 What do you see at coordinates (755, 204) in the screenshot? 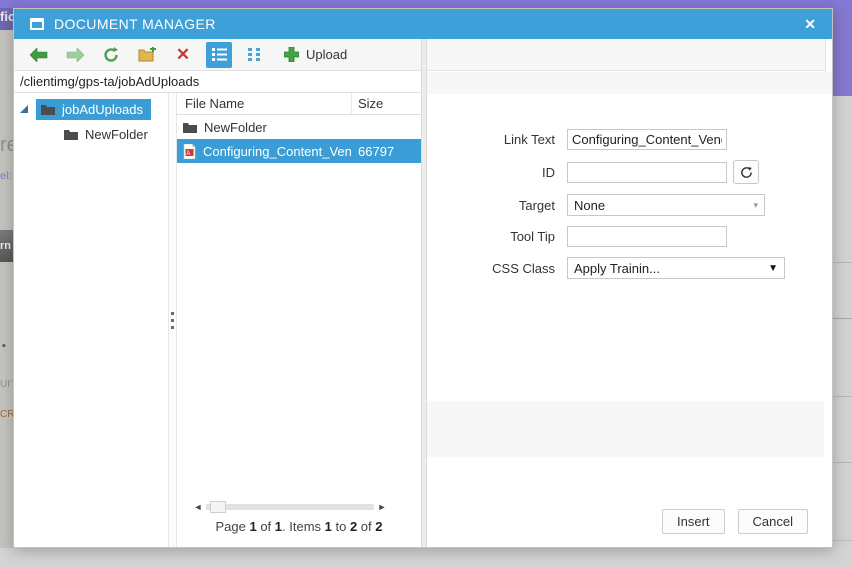
I see `chevron-down-icon: ▾` at bounding box center [755, 204].